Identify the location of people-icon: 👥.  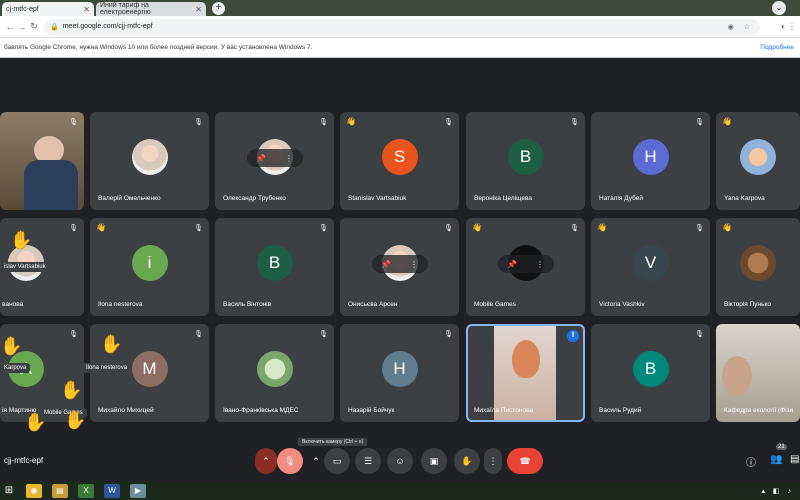
(776, 459).